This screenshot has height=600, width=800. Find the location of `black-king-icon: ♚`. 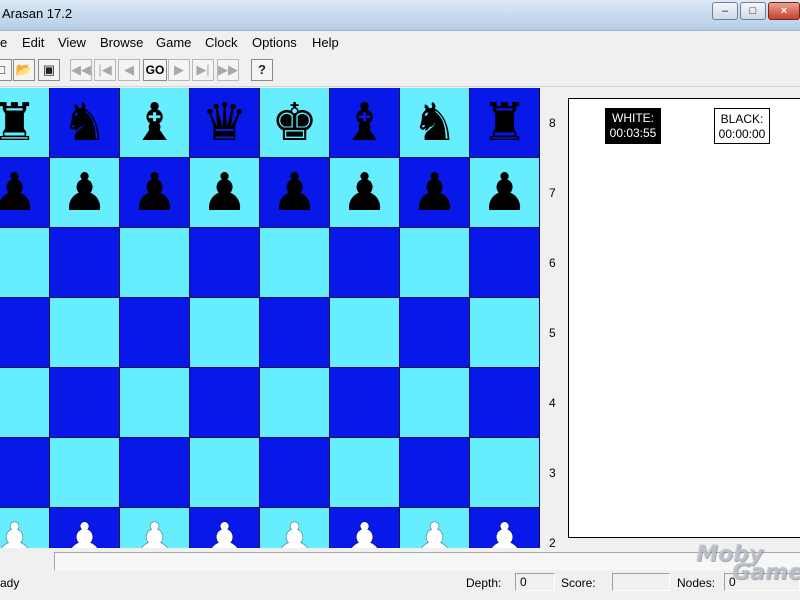

black-king-icon: ♚ is located at coordinates (294, 123).